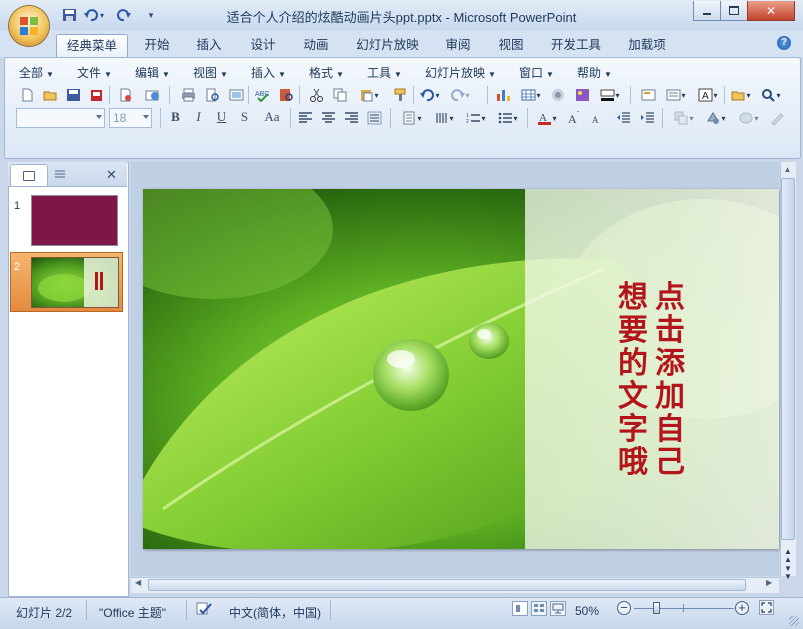 Image resolution: width=803 pixels, height=629 pixels. Describe the element at coordinates (263, 45) in the screenshot. I see `tab-design: 设计` at that location.